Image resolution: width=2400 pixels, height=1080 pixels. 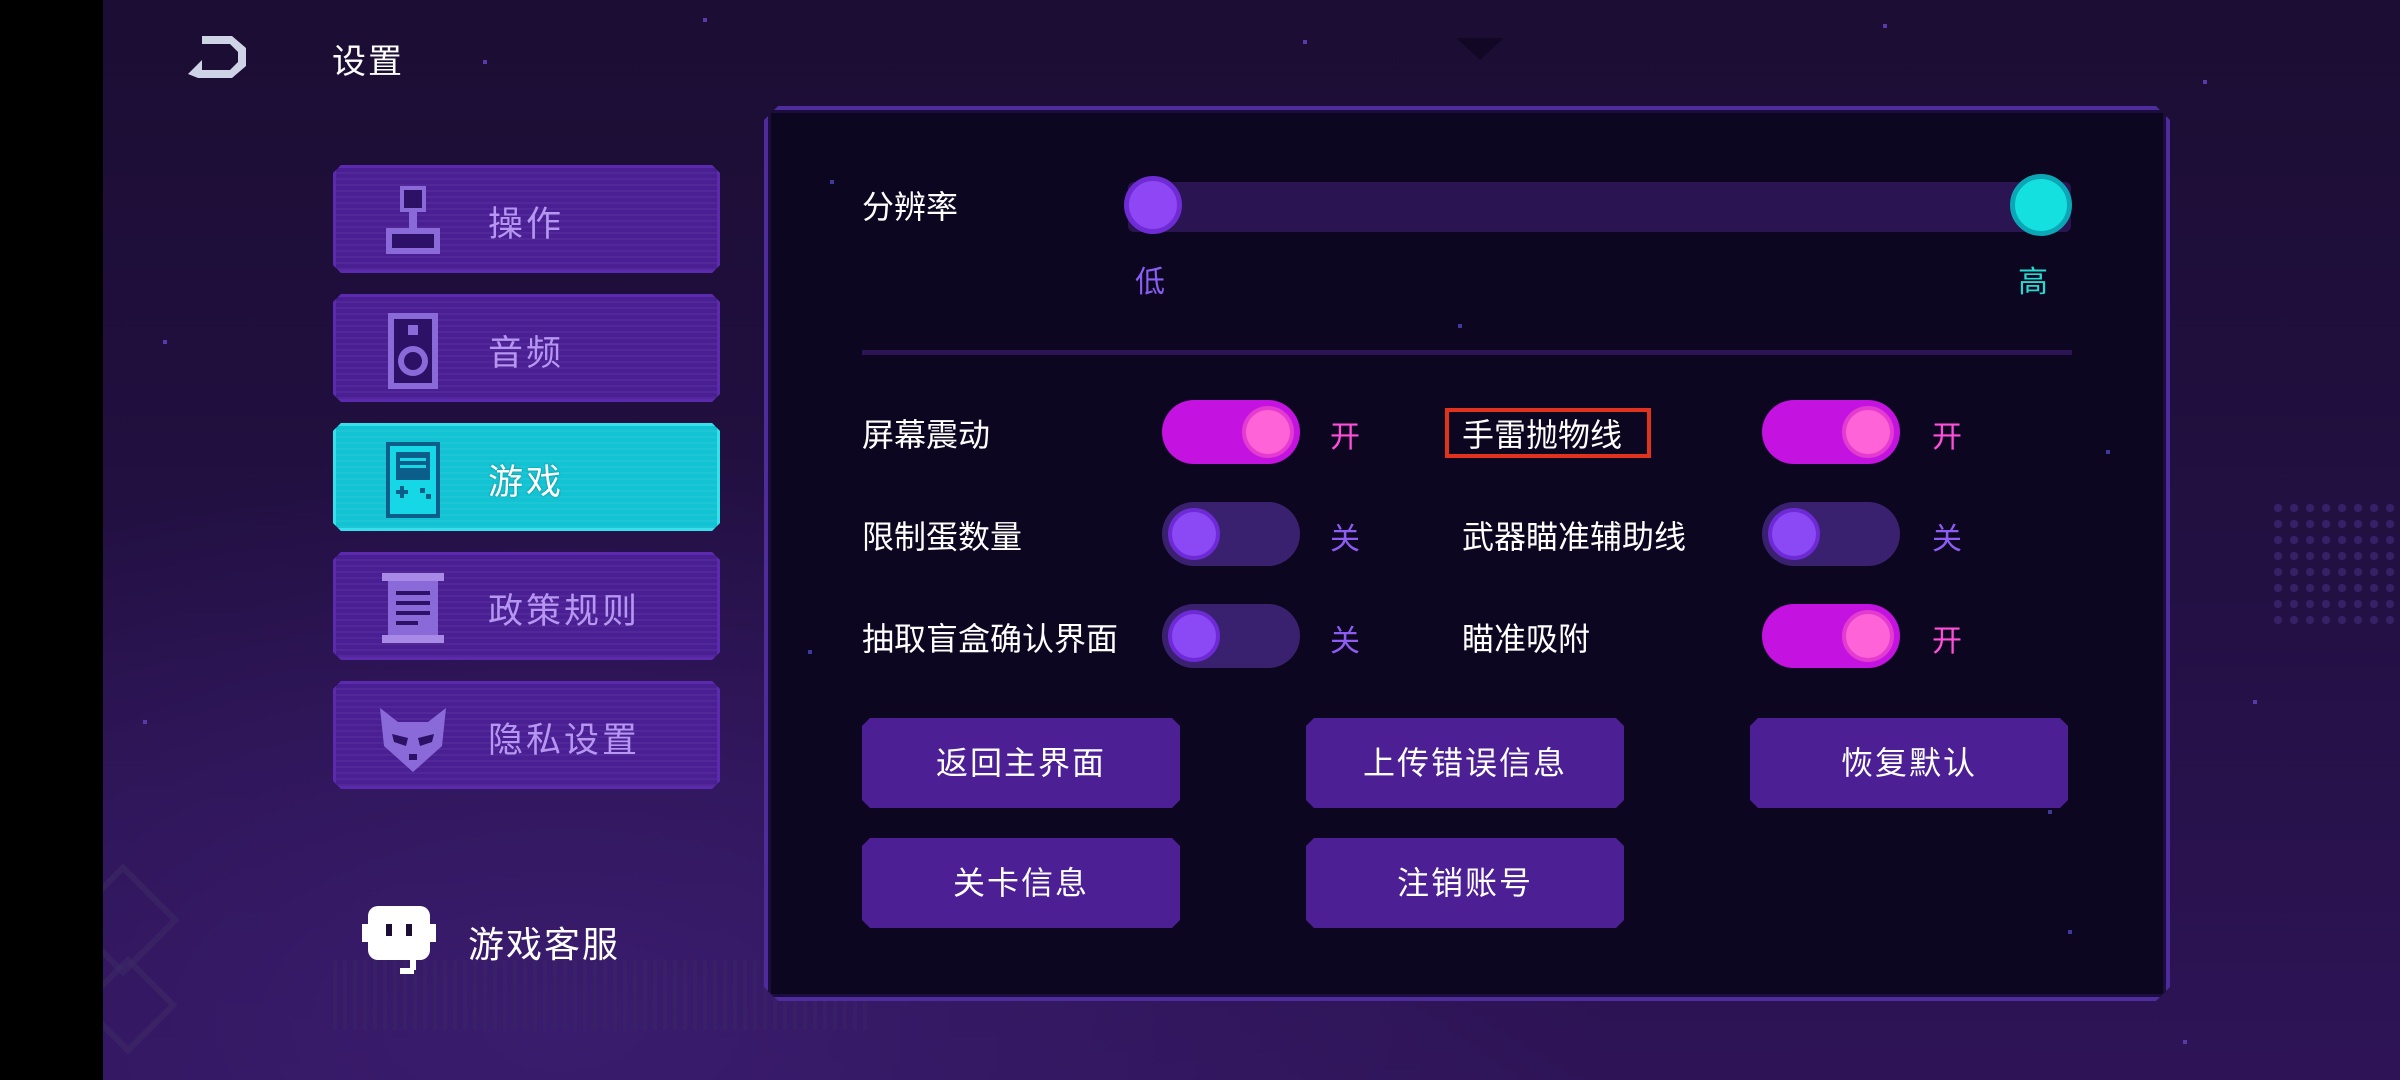 What do you see at coordinates (926, 435) in the screenshot?
I see `screen-shake-label: 屏幕震动` at bounding box center [926, 435].